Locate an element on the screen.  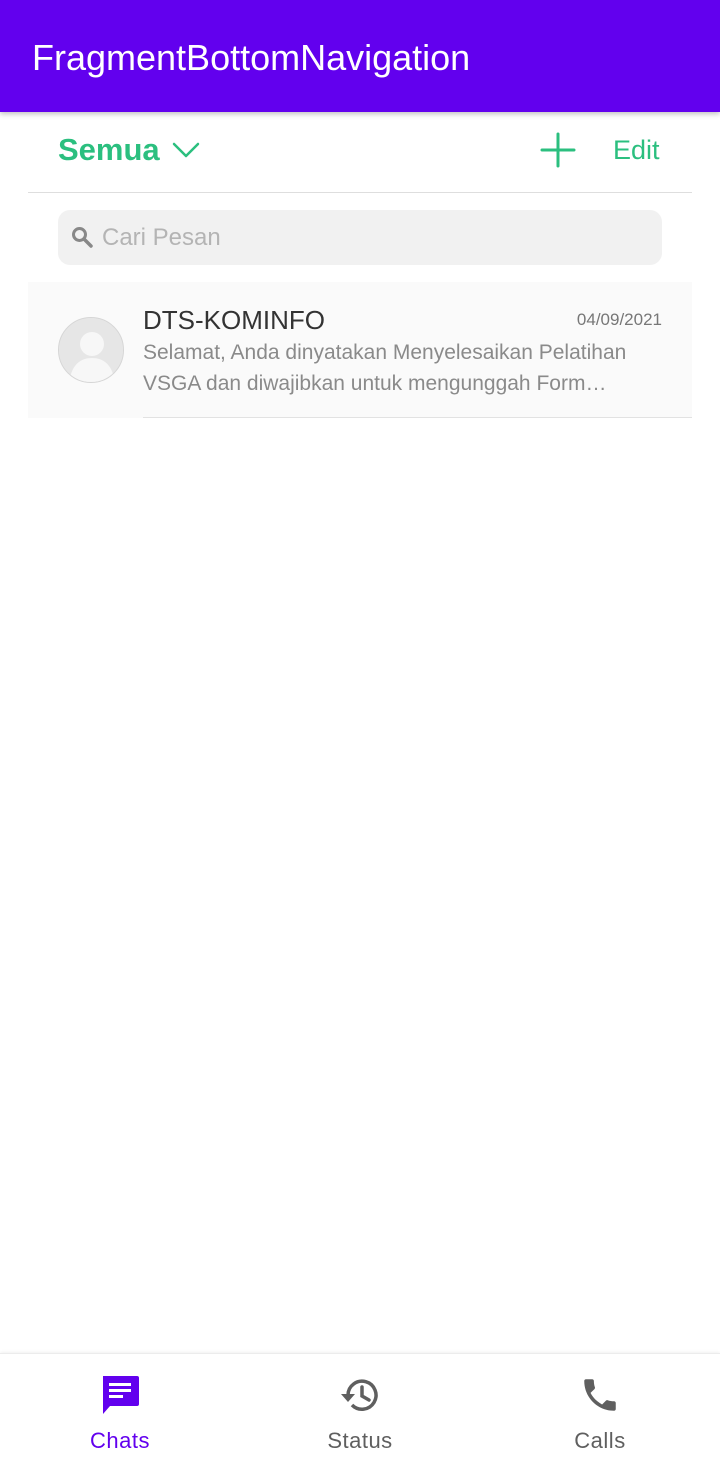
chat-date: 04/09/2021 is located at coordinates (619, 319).